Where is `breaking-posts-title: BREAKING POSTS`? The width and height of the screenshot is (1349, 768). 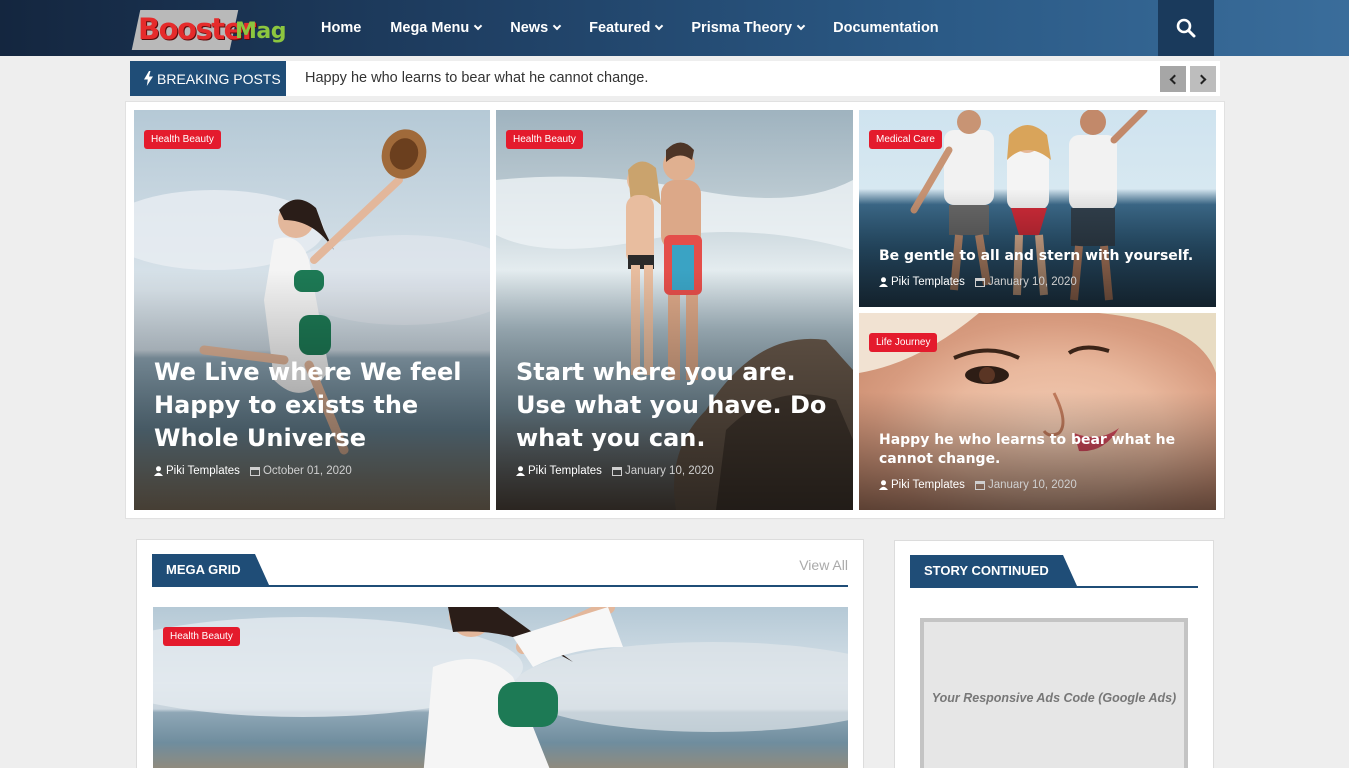
breaking-posts-title: BREAKING POSTS is located at coordinates (219, 78).